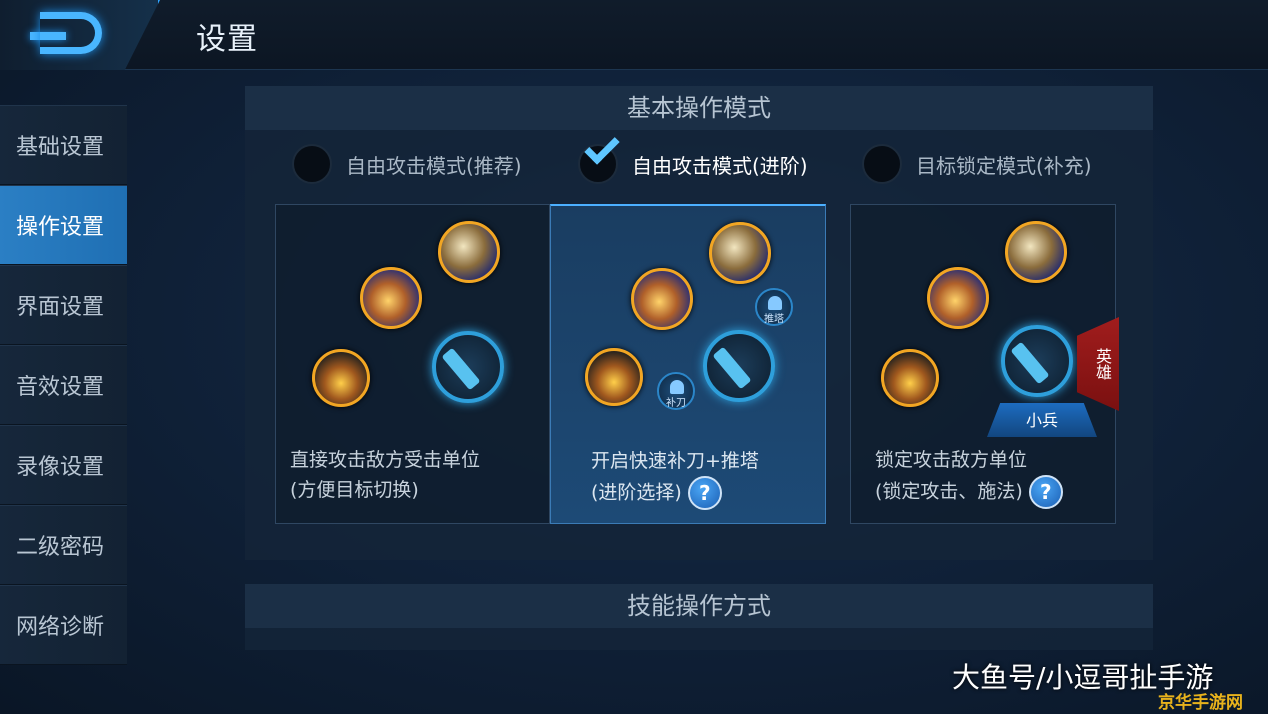  What do you see at coordinates (949, 491) in the screenshot?
I see `description-line-text: (锁定攻击、施法)` at bounding box center [949, 491].